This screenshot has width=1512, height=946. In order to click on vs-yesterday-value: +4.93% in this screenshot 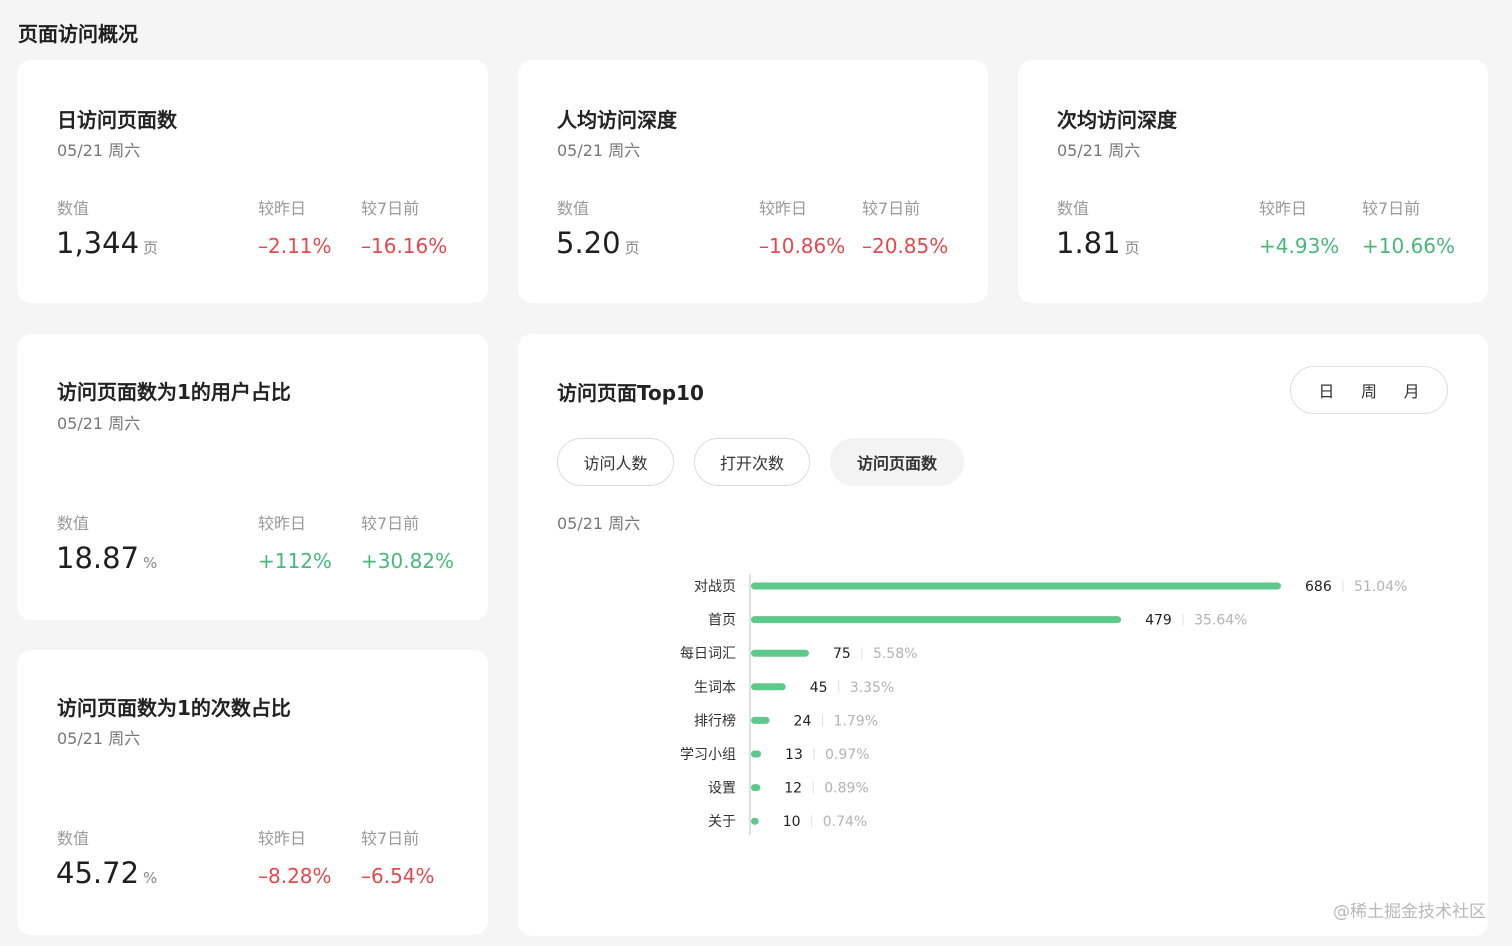, I will do `click(1299, 246)`.